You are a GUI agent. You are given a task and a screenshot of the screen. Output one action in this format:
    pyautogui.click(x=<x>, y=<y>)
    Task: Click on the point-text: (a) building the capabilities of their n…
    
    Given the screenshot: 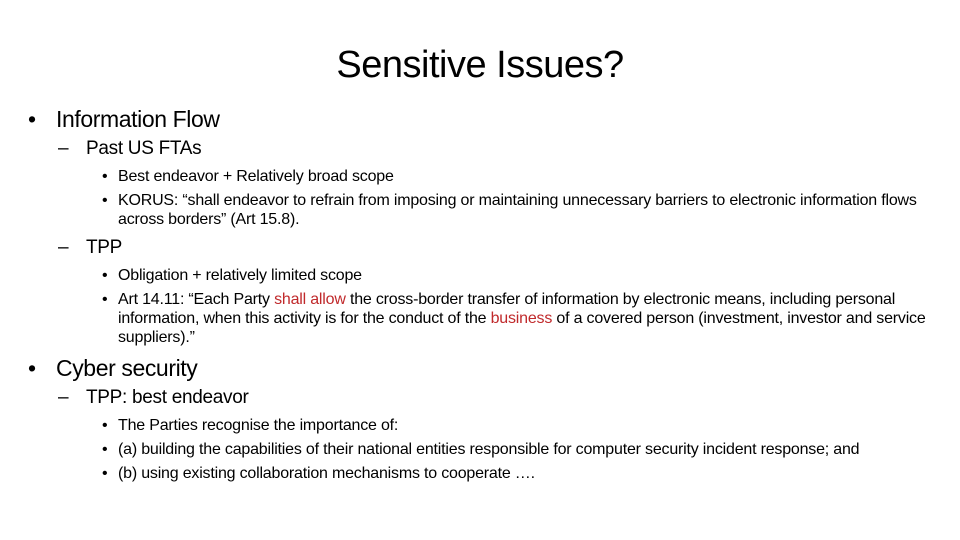 What is the action you would take?
    pyautogui.click(x=489, y=449)
    